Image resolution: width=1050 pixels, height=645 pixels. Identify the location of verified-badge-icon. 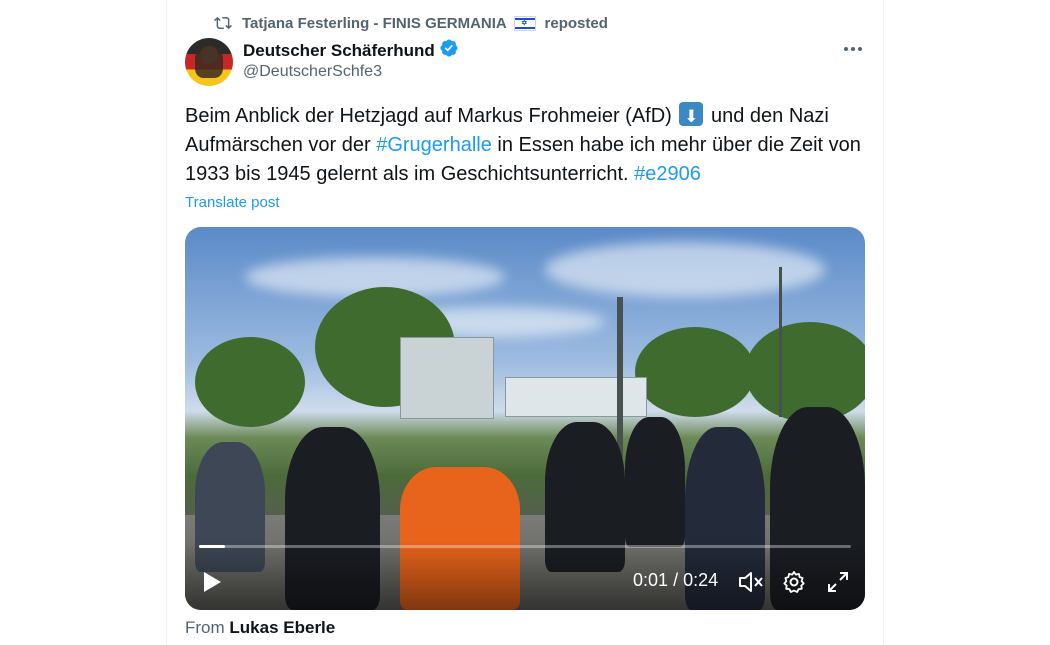
(449, 50).